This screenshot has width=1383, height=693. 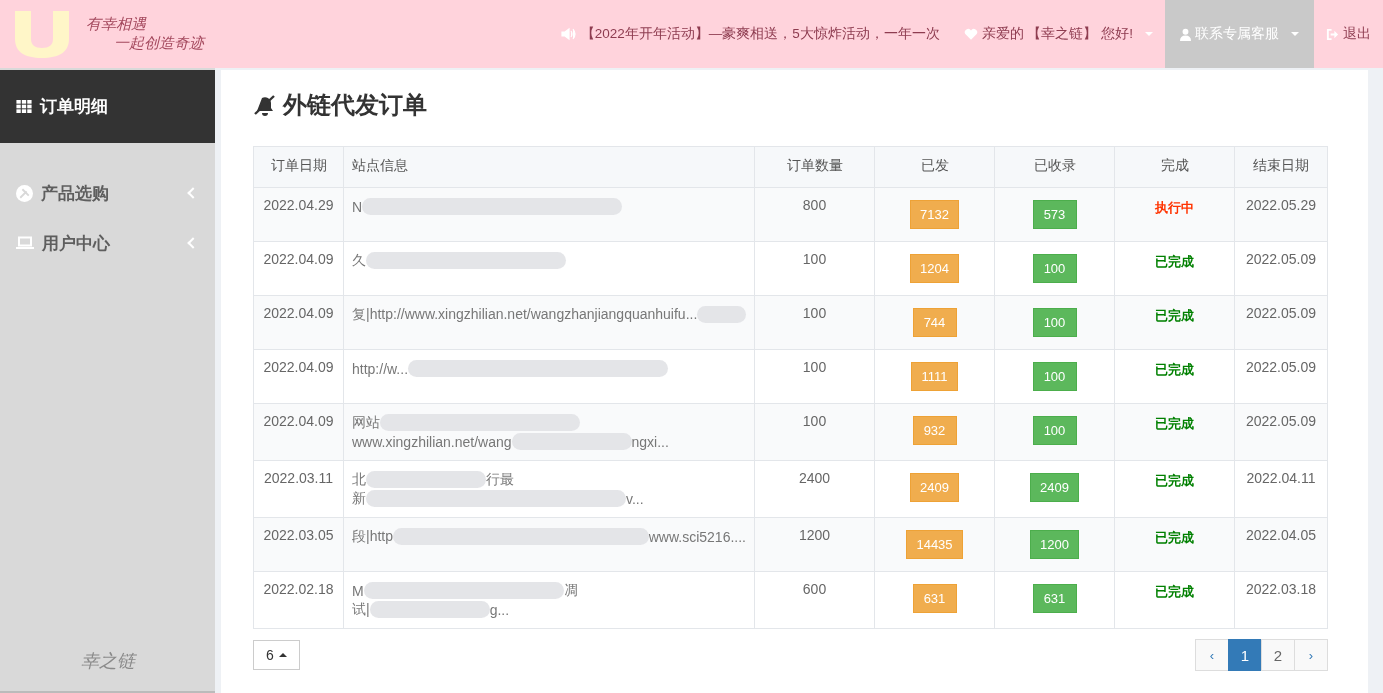 I want to click on table-cell: 600, so click(x=814, y=600).